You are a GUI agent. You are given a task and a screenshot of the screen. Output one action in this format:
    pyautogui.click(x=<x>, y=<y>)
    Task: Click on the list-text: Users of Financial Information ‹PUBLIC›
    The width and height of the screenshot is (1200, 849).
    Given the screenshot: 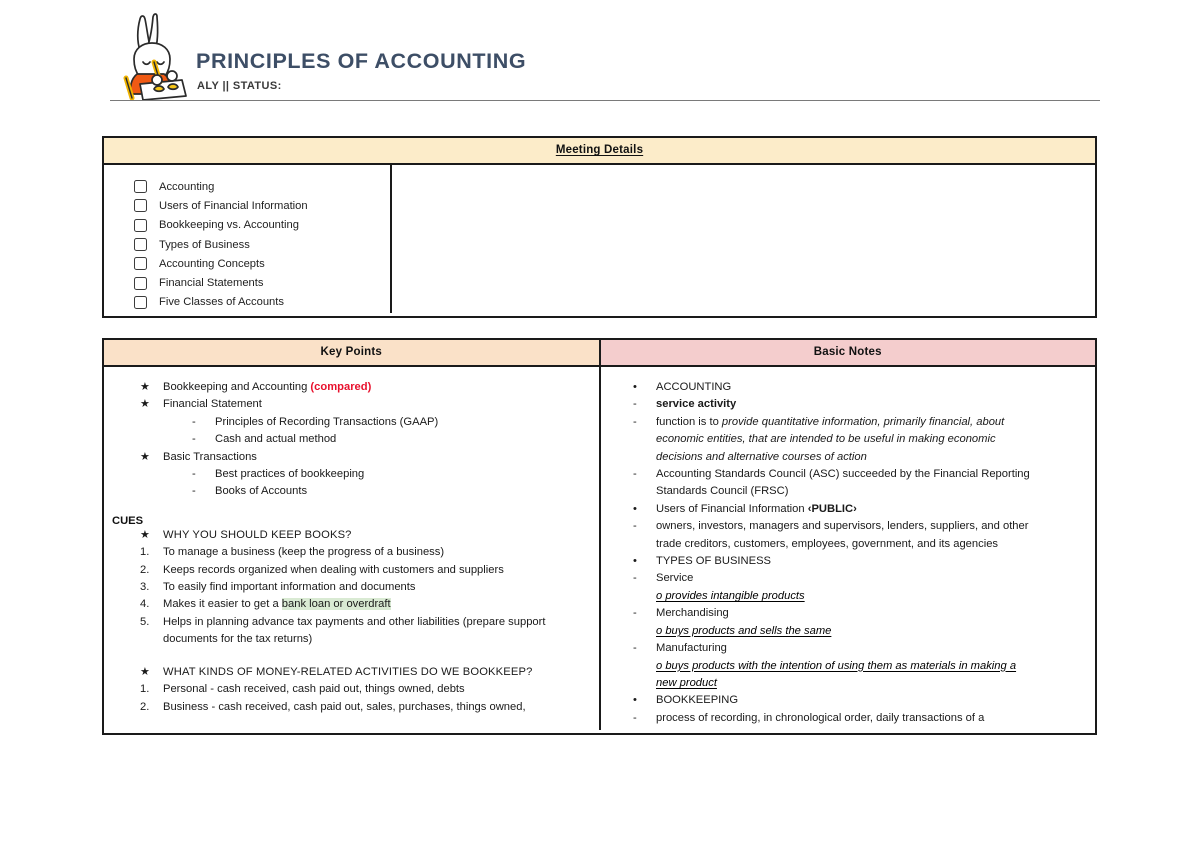 What is the action you would take?
    pyautogui.click(x=756, y=508)
    